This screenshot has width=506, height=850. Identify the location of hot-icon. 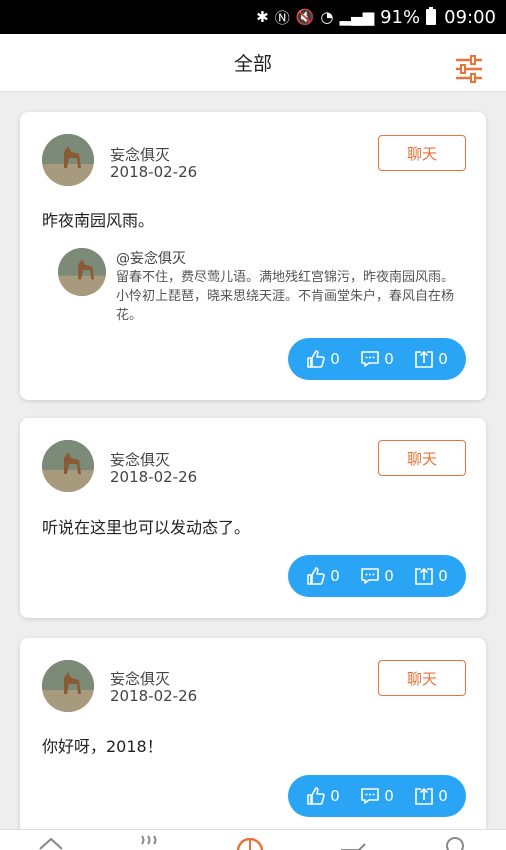
(149, 842).